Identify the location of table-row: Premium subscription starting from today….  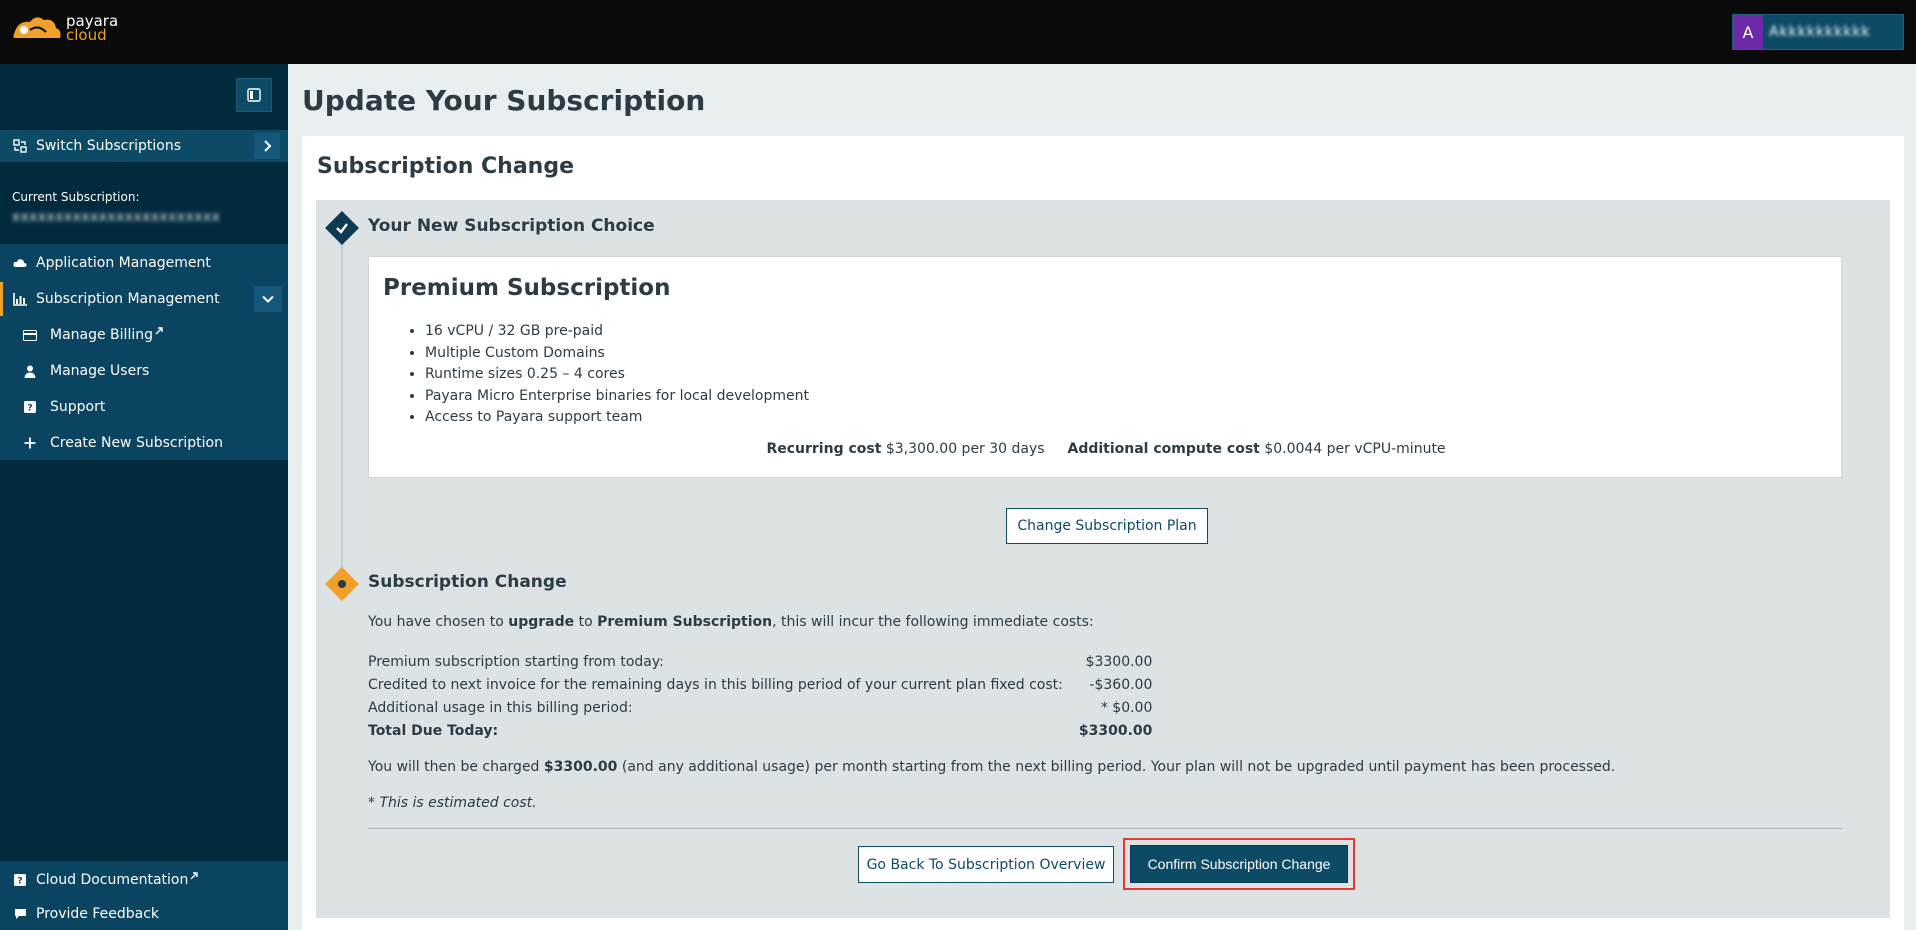
(760, 661).